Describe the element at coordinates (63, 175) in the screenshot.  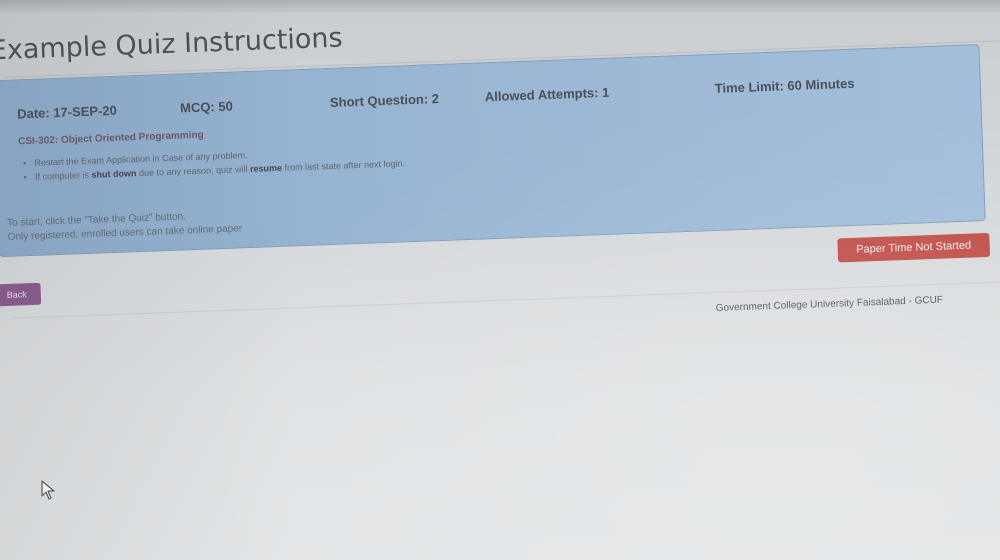
I see `instruction-text: If computer is` at that location.